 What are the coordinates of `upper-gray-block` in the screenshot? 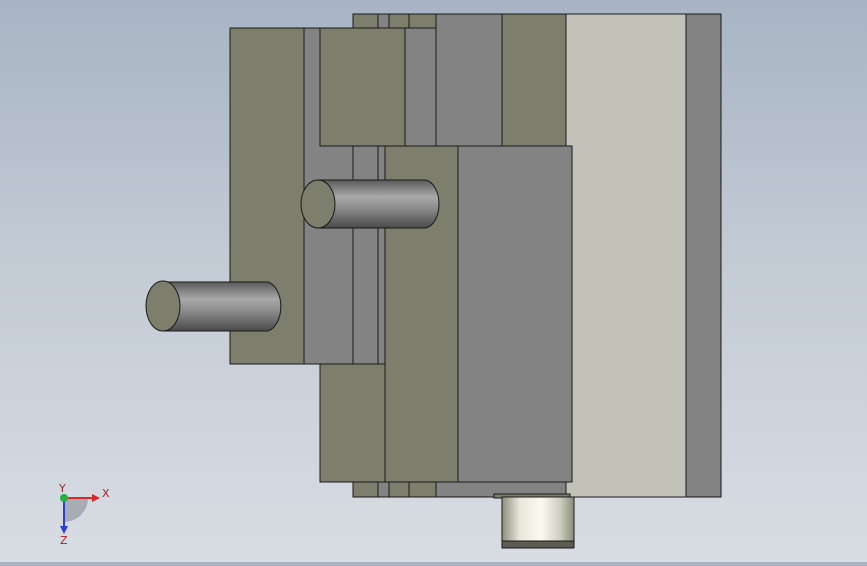 It's located at (469, 80).